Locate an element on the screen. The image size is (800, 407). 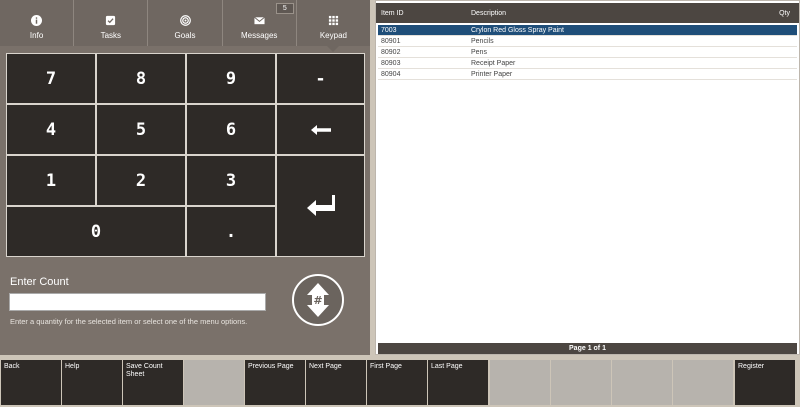
previous-page-button: Previous Page is located at coordinates (275, 382).